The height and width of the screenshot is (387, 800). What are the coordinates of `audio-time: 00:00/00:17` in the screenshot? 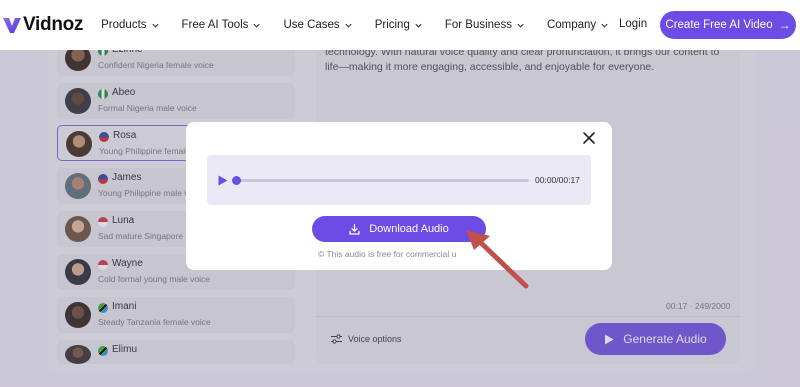 It's located at (557, 180).